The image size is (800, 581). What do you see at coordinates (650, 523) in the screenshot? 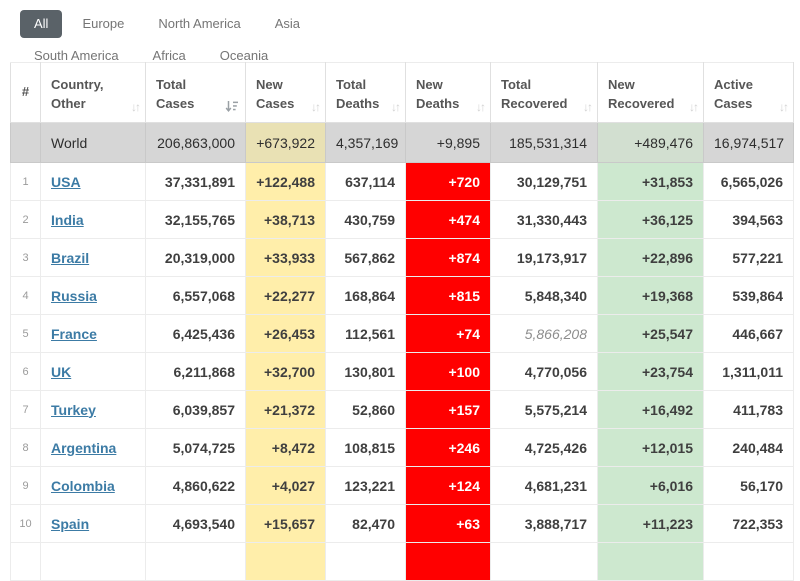
I see `cell-new-recovered: +11,223` at bounding box center [650, 523].